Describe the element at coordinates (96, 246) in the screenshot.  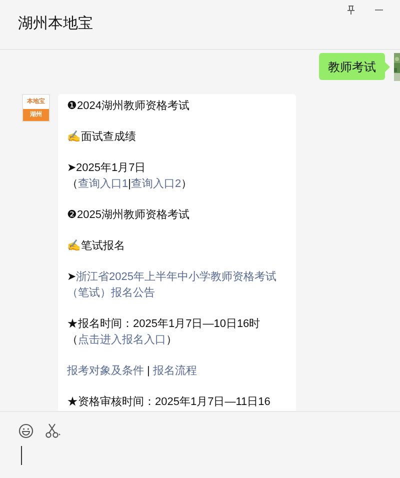
I see `message-text: ✍笔试报名` at that location.